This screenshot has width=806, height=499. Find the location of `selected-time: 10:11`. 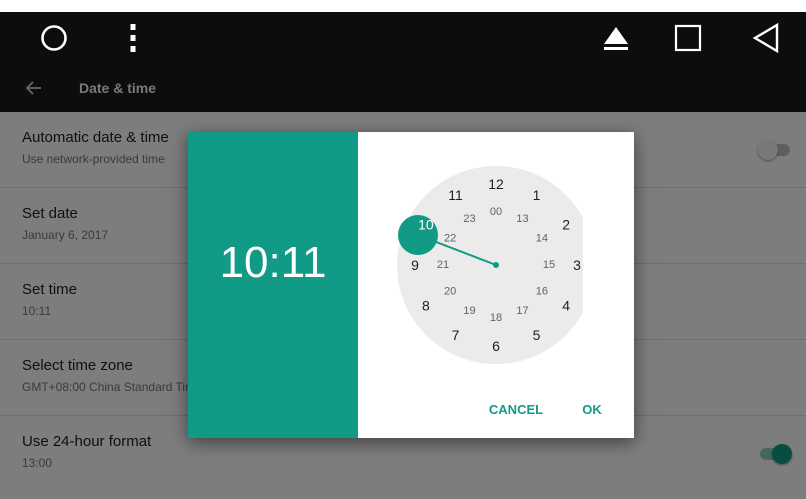

selected-time: 10:11 is located at coordinates (273, 262).